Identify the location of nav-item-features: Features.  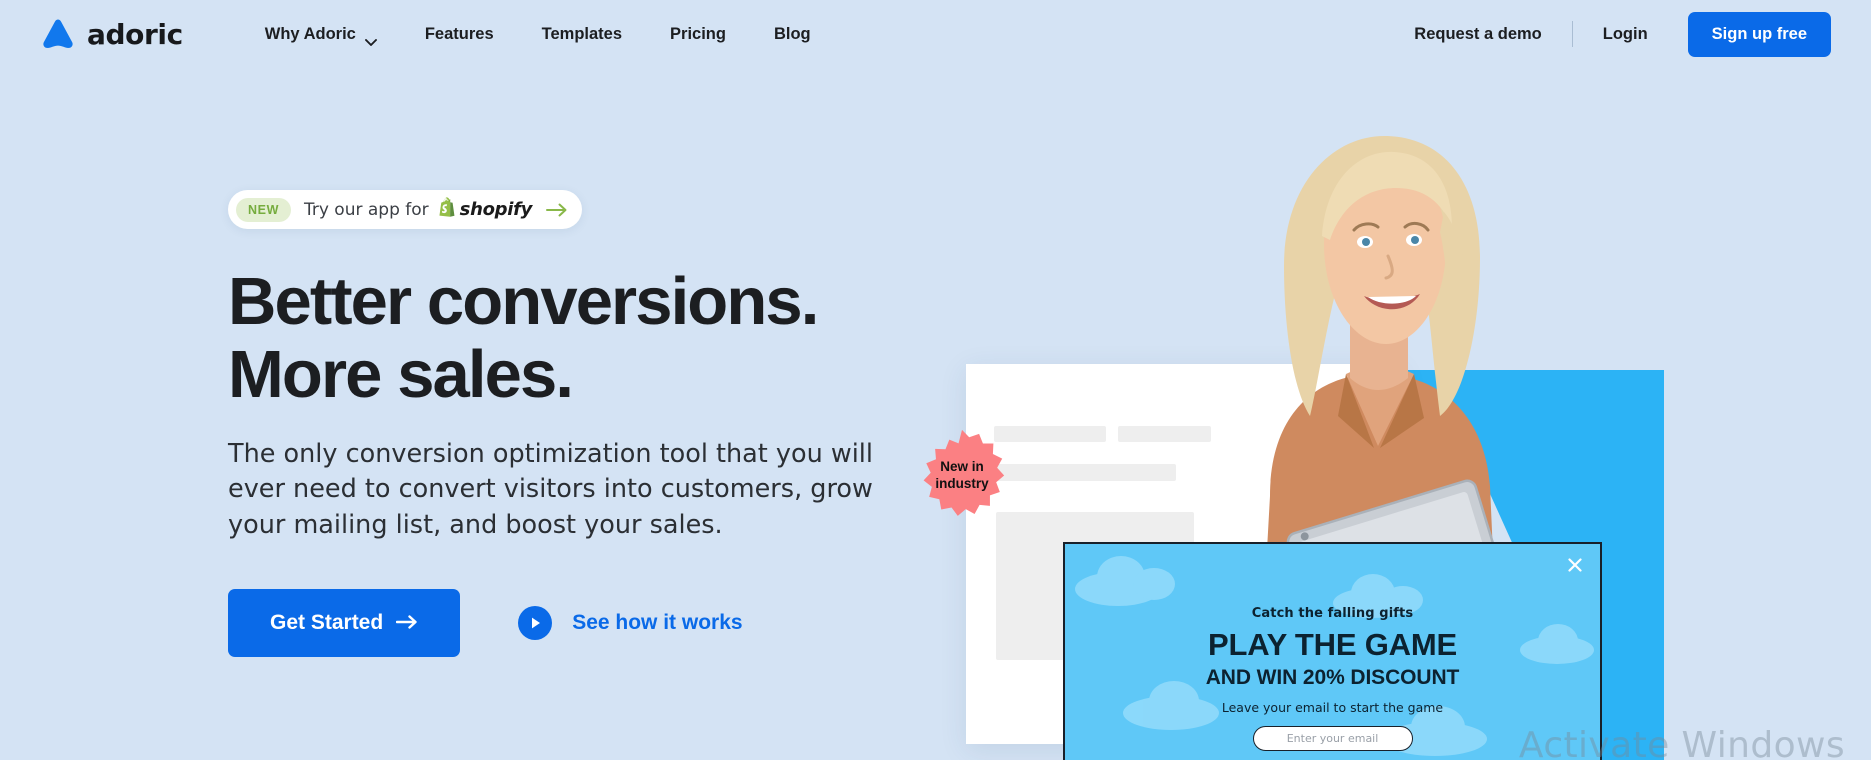
(459, 34).